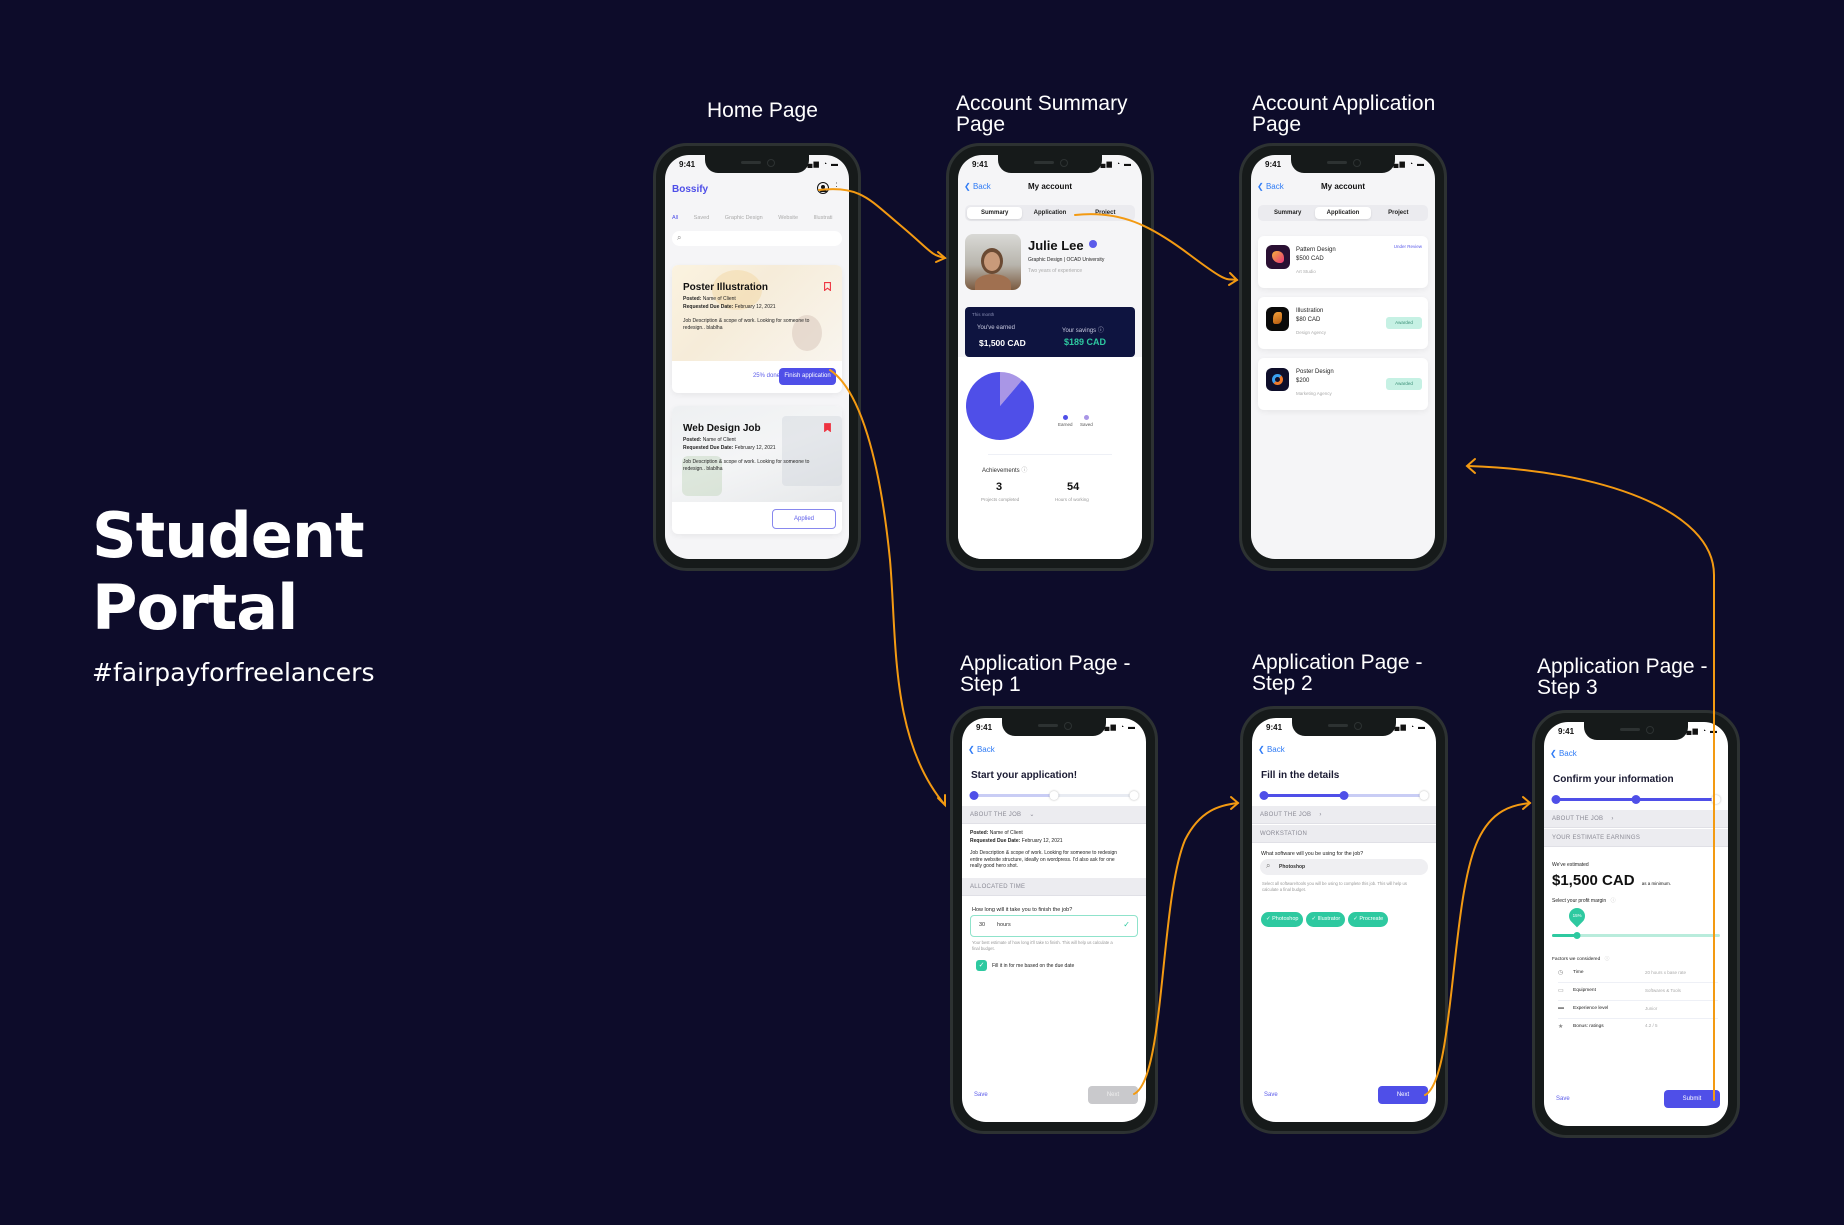 Image resolution: width=1844 pixels, height=1225 pixels. Describe the element at coordinates (1577, 935) in the screenshot. I see `slider-thumb` at that location.